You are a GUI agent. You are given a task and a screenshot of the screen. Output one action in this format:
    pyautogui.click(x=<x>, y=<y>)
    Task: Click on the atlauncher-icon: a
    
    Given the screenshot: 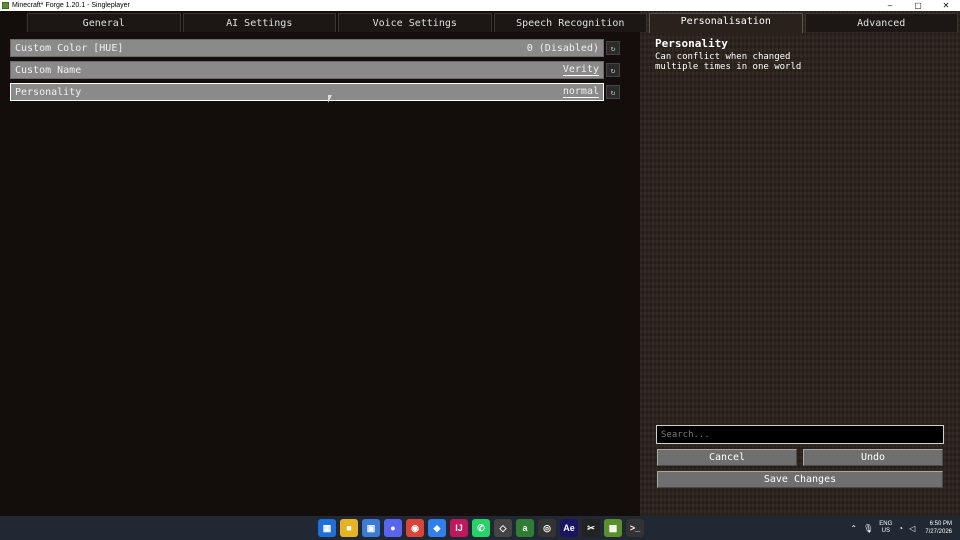 What is the action you would take?
    pyautogui.click(x=525, y=528)
    